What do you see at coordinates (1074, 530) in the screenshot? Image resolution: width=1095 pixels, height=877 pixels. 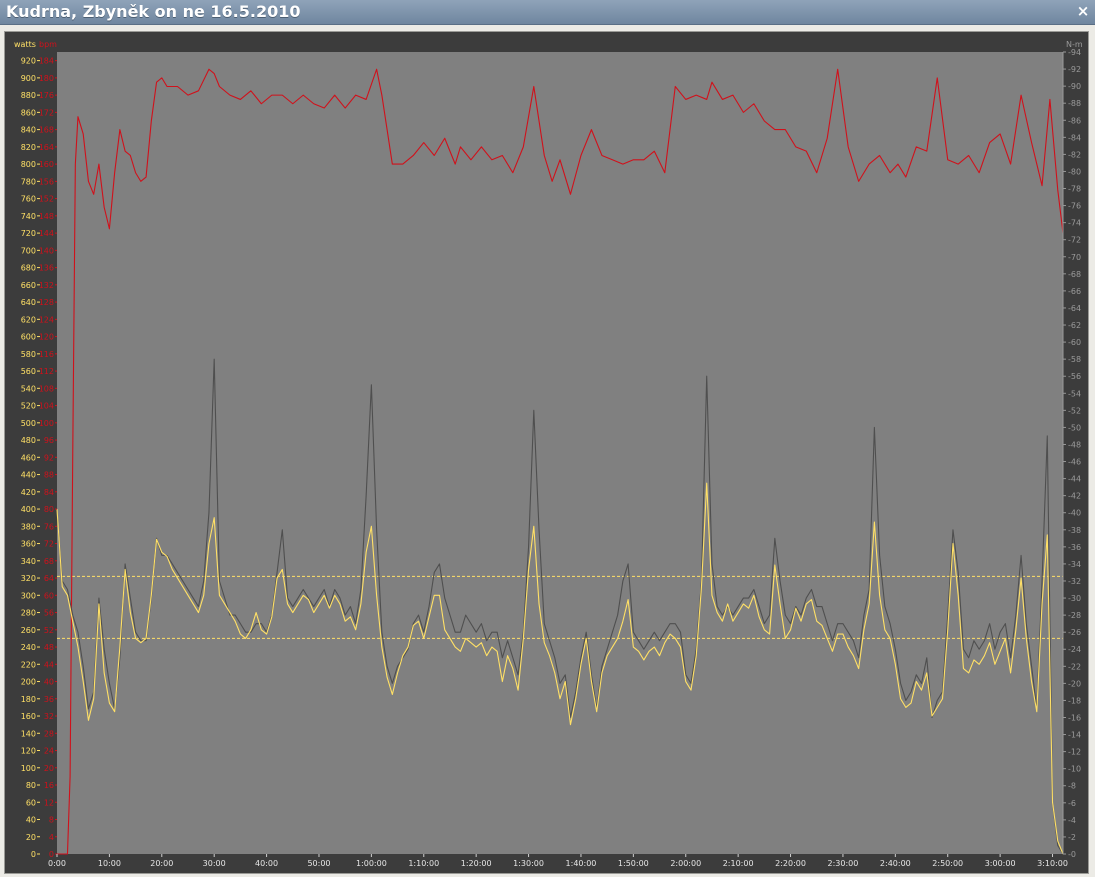 I see `torque-tick-label: -38` at bounding box center [1074, 530].